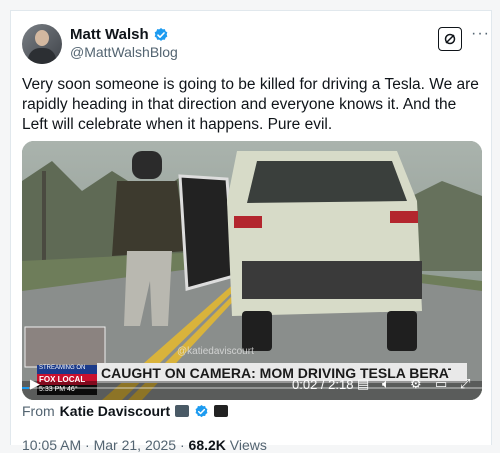  What do you see at coordinates (363, 384) in the screenshot?
I see `captions-icon: ▤` at bounding box center [363, 384].